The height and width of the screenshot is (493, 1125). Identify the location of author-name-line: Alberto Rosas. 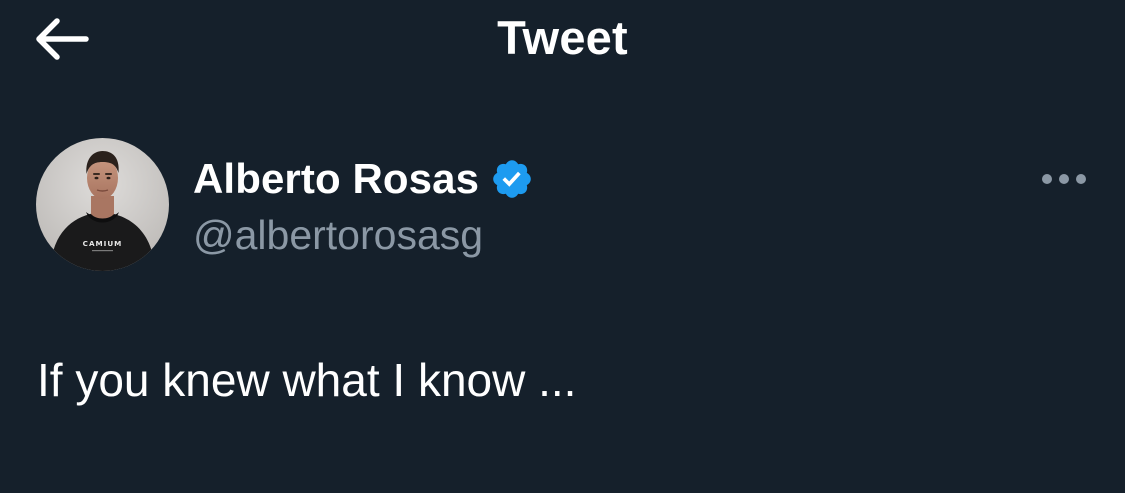
(363, 179).